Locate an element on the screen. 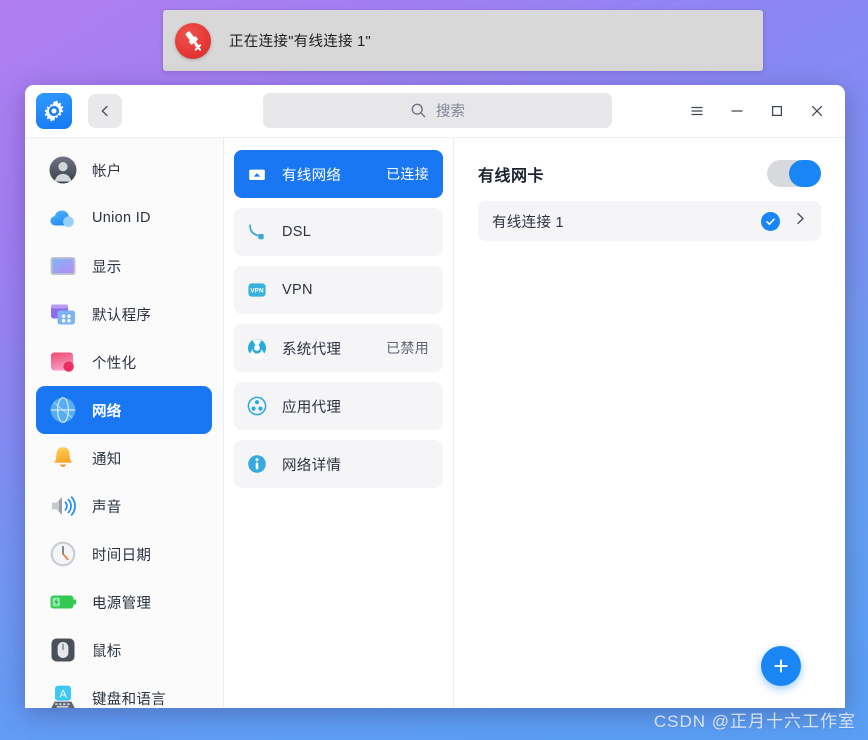 This screenshot has height=740, width=868. info-circle-icon is located at coordinates (257, 464).